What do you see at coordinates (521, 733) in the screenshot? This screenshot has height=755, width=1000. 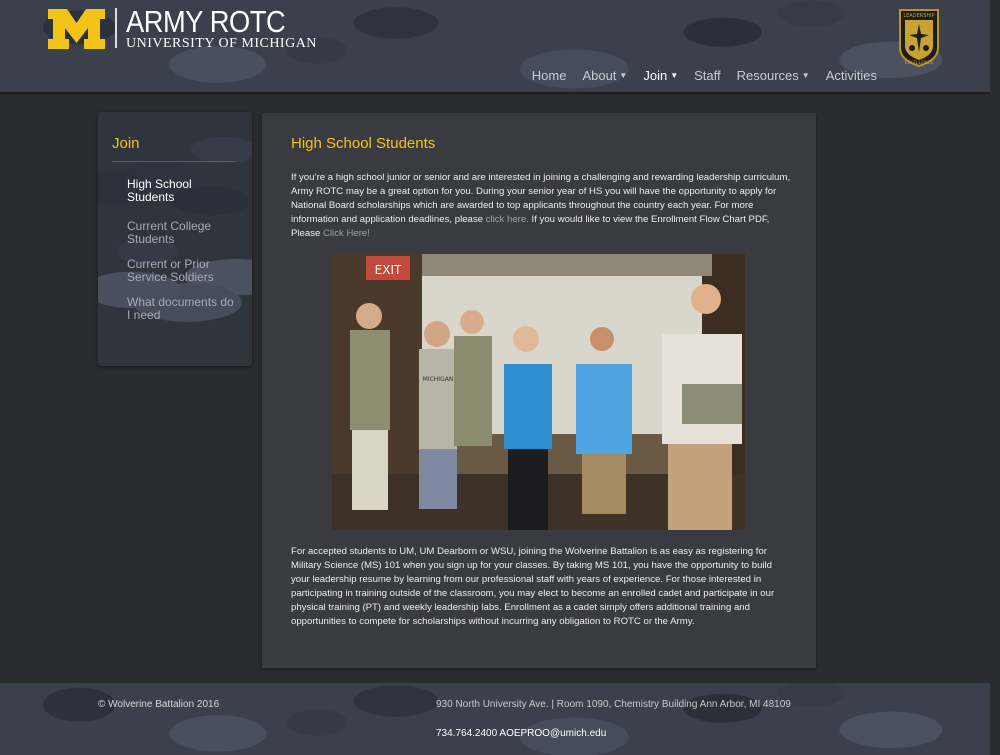 I see `footer-contact: 734.764.2400 AOEPROO@umich.edu` at bounding box center [521, 733].